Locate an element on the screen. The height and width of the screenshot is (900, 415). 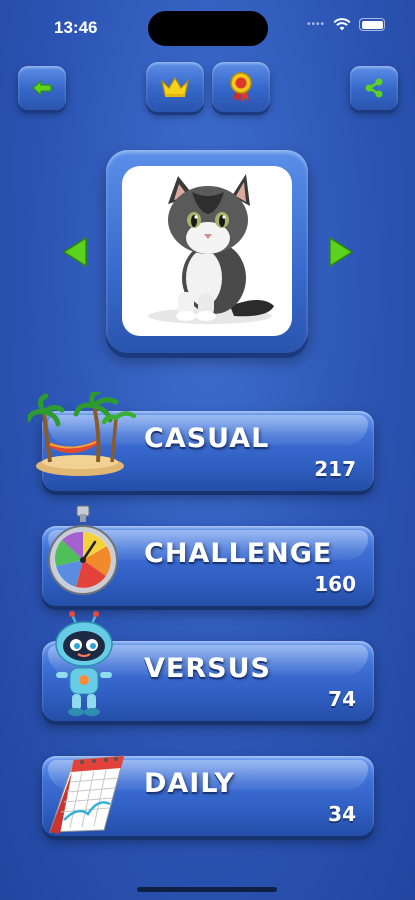
palm-island-icon is located at coordinates (82, 434).